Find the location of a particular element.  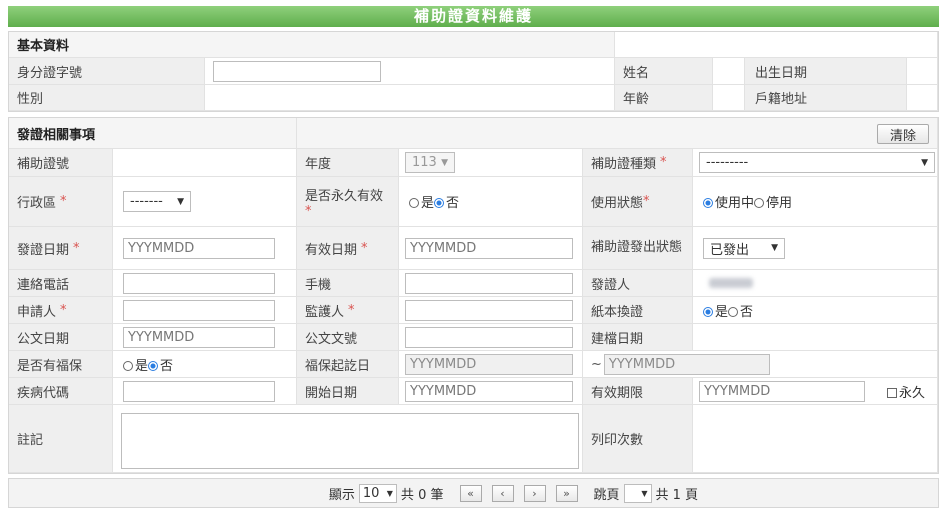

disease-code-cell is located at coordinates (205, 391).